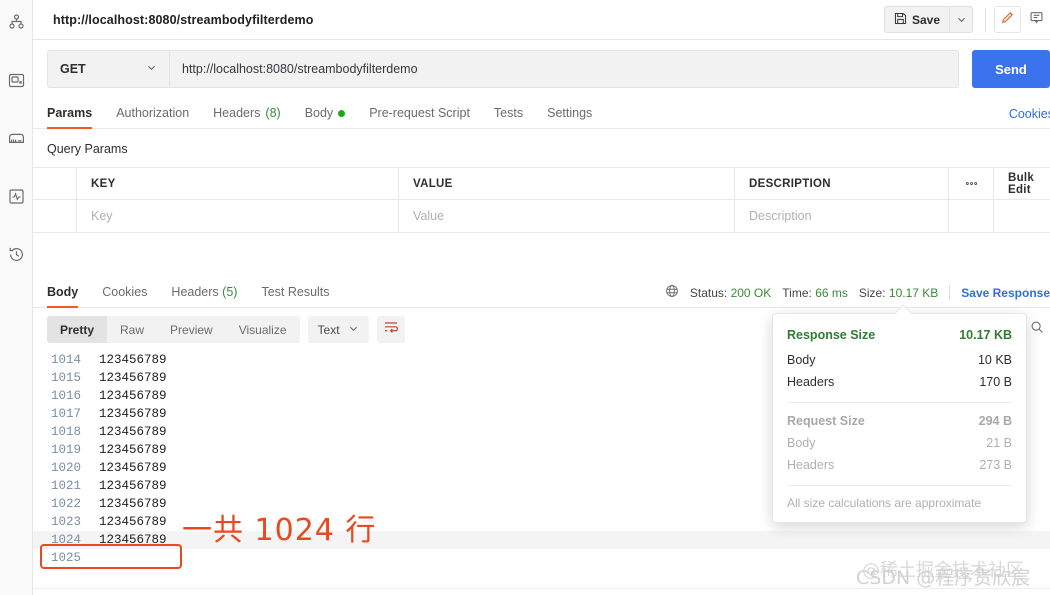  Describe the element at coordinates (1037, 329) in the screenshot. I see `search-response-button` at that location.